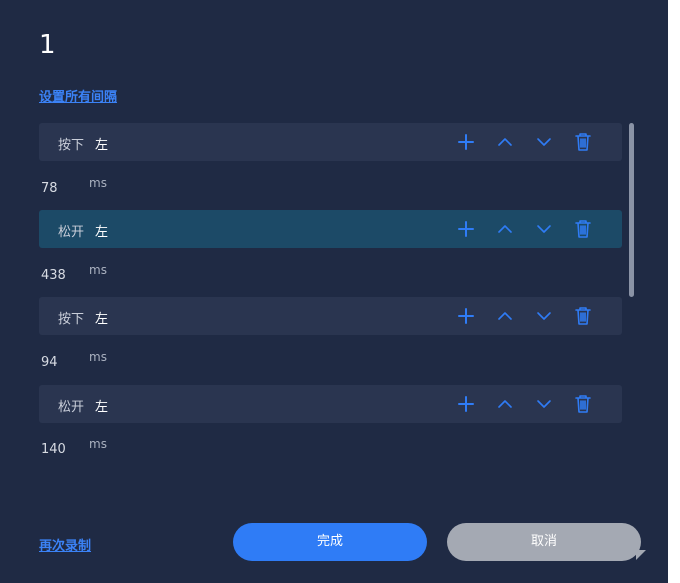 The height and width of the screenshot is (583, 680). What do you see at coordinates (544, 542) in the screenshot?
I see `cancel-button: 取消` at bounding box center [544, 542].